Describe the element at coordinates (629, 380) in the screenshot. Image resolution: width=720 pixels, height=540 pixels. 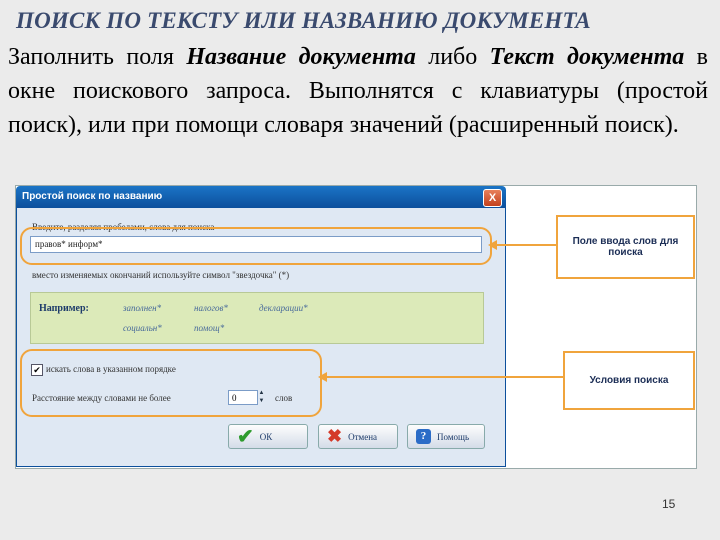
I see `conditions-callout: Условия поиска` at that location.